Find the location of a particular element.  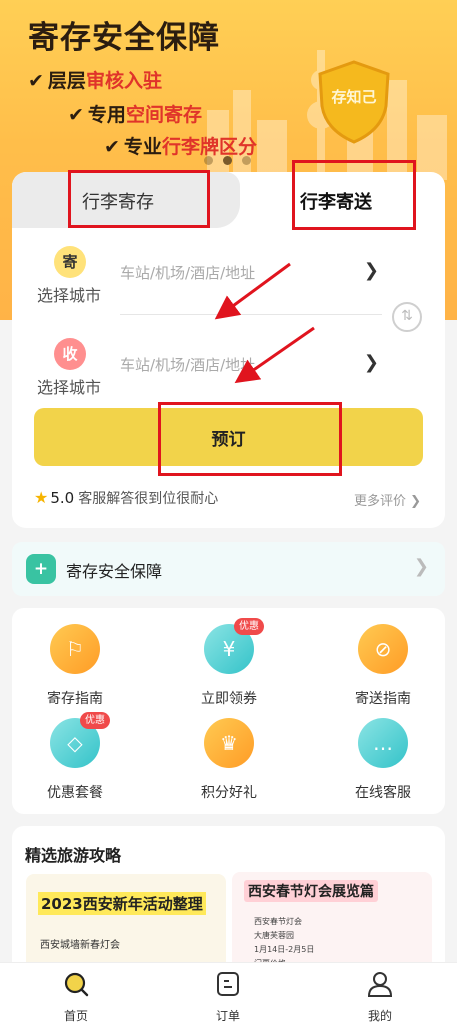

divider is located at coordinates (251, 314).